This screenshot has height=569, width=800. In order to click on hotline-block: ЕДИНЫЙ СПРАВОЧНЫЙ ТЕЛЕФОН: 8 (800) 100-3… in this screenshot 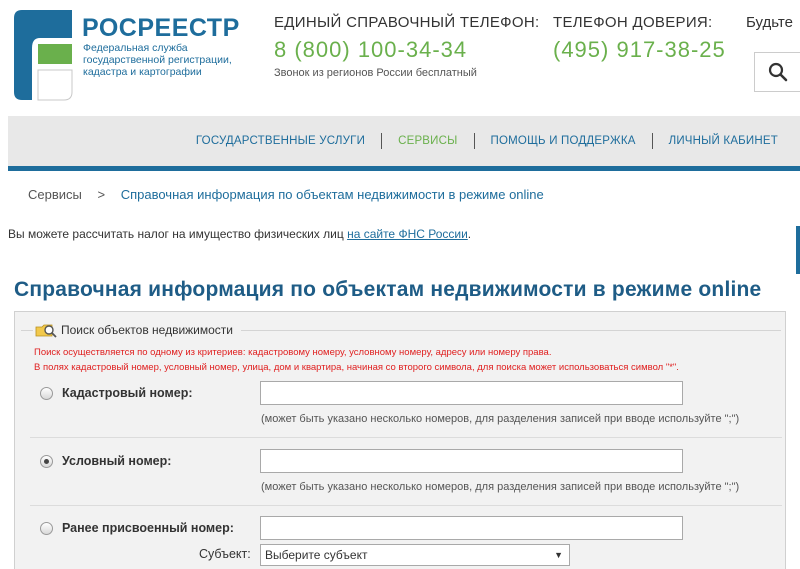, I will do `click(406, 46)`.